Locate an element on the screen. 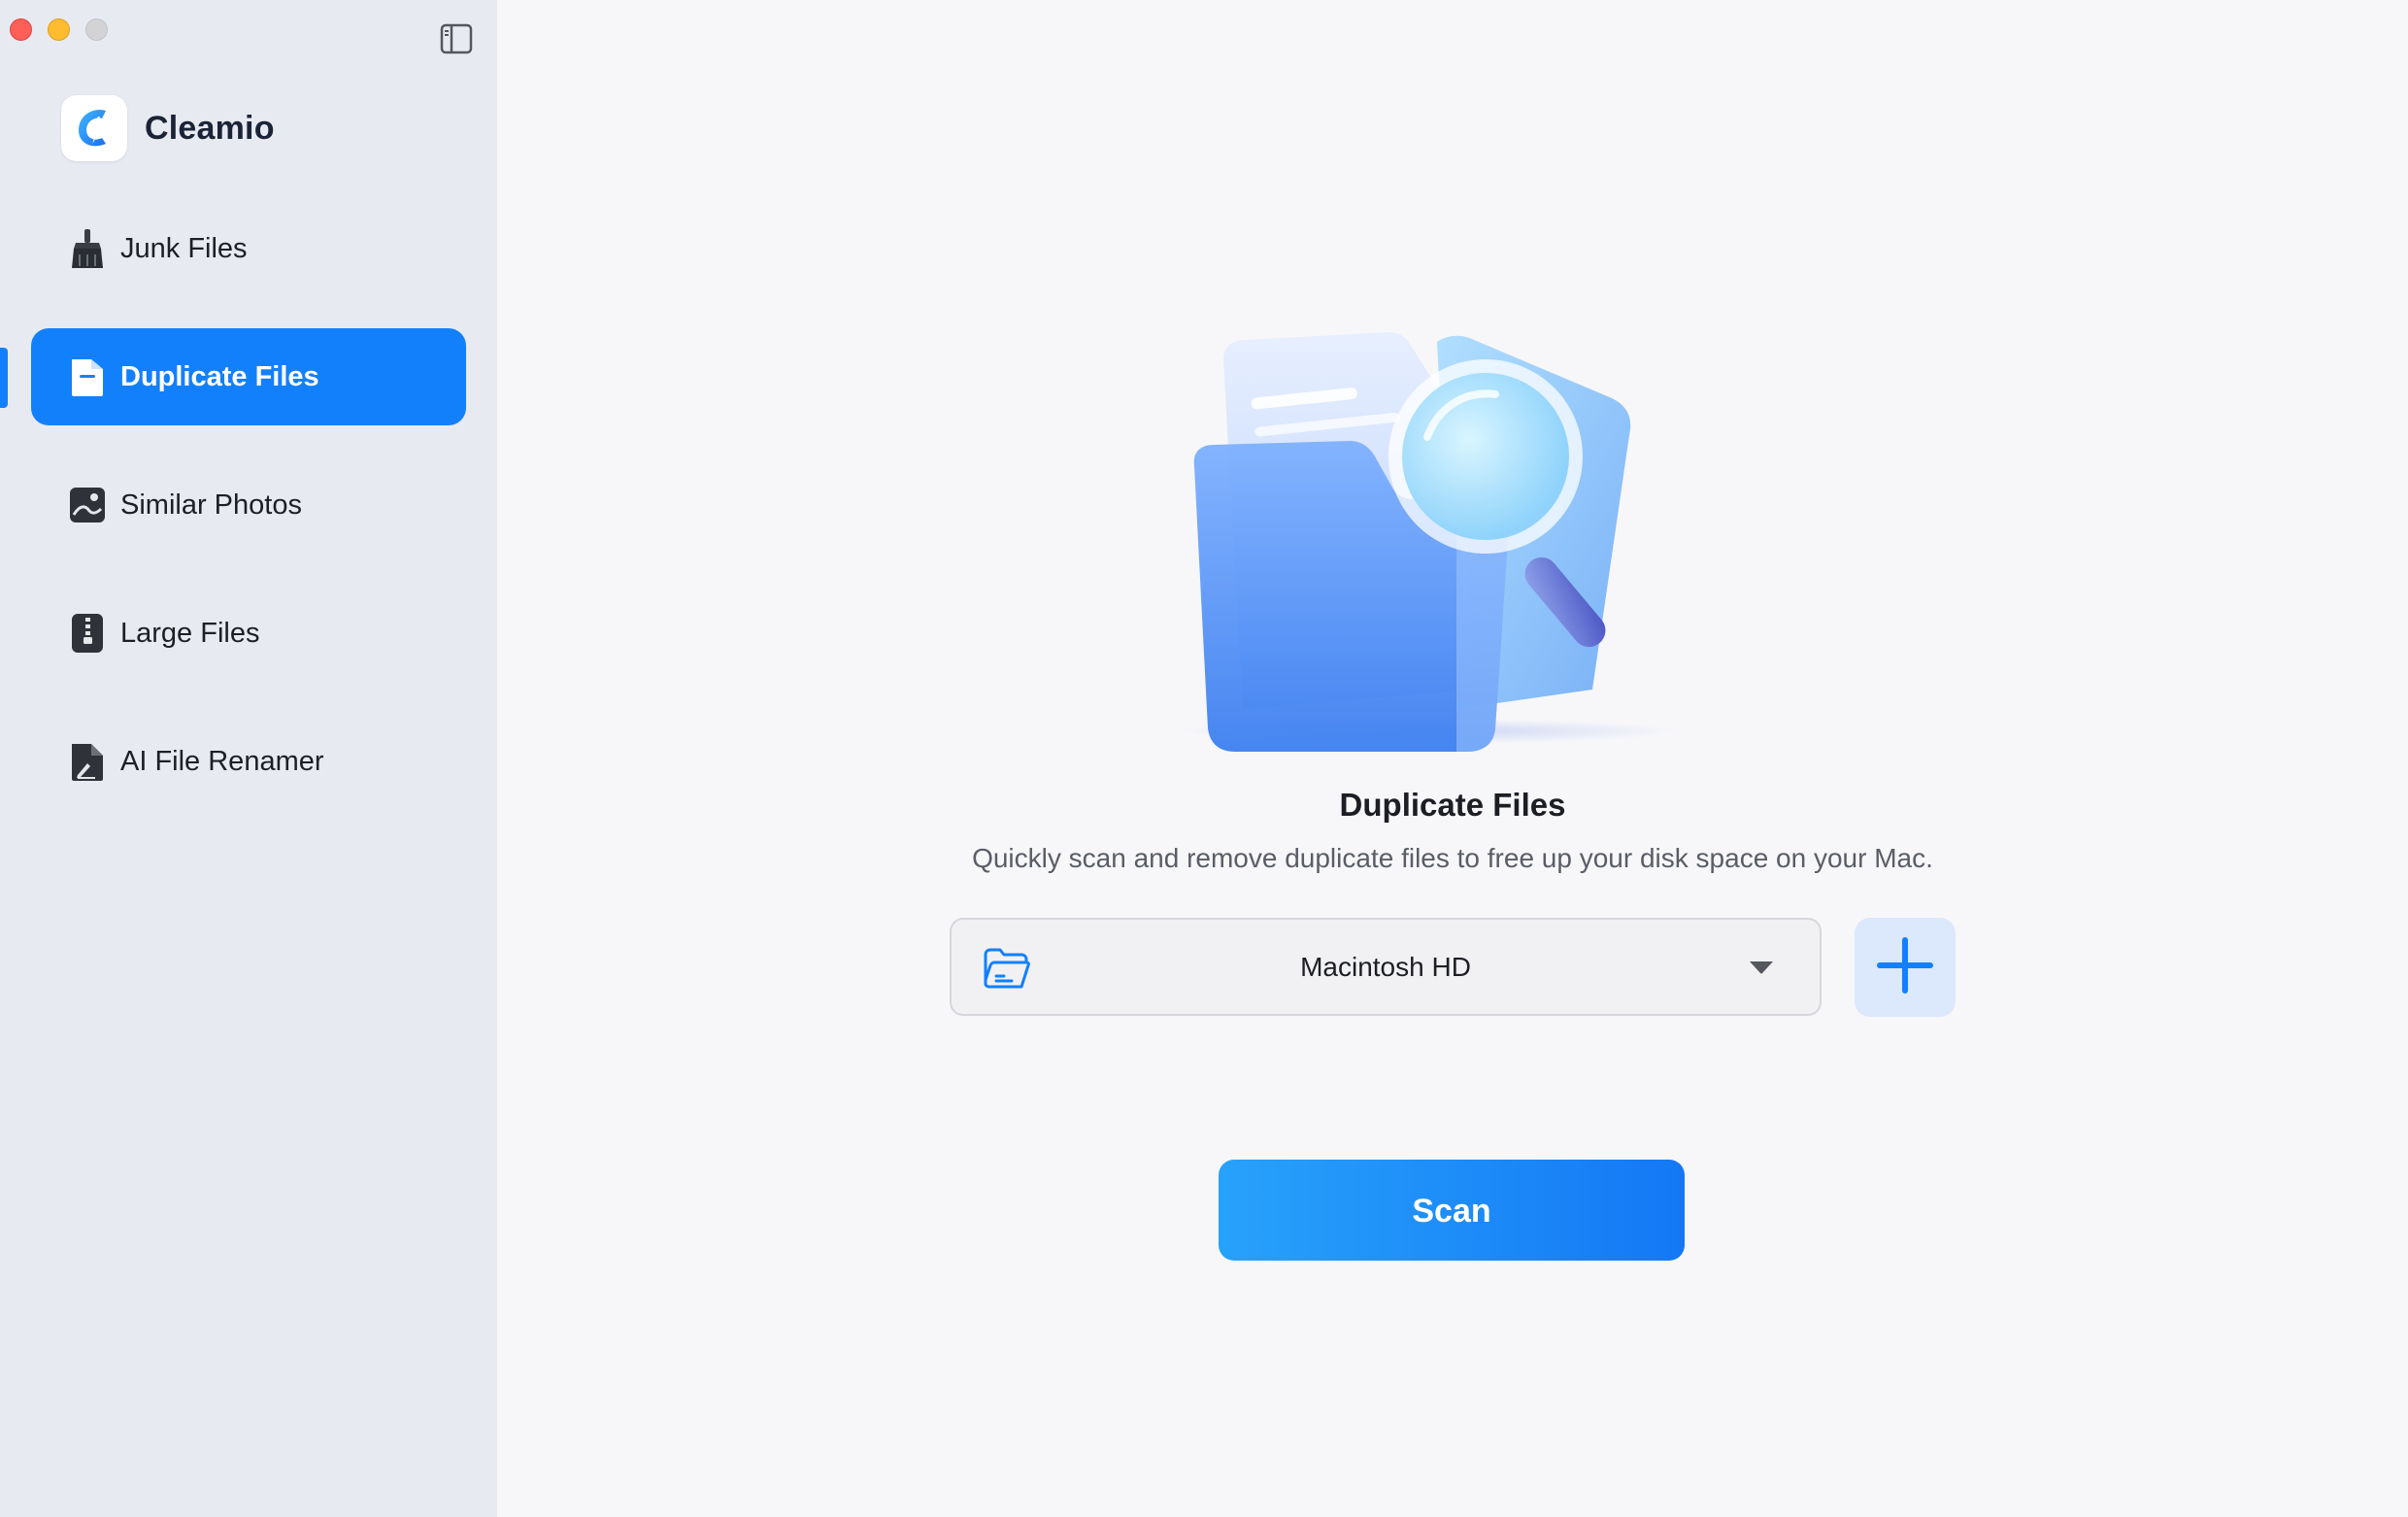  sidebar-item-duplicate-files: Duplicate Files is located at coordinates (248, 377).